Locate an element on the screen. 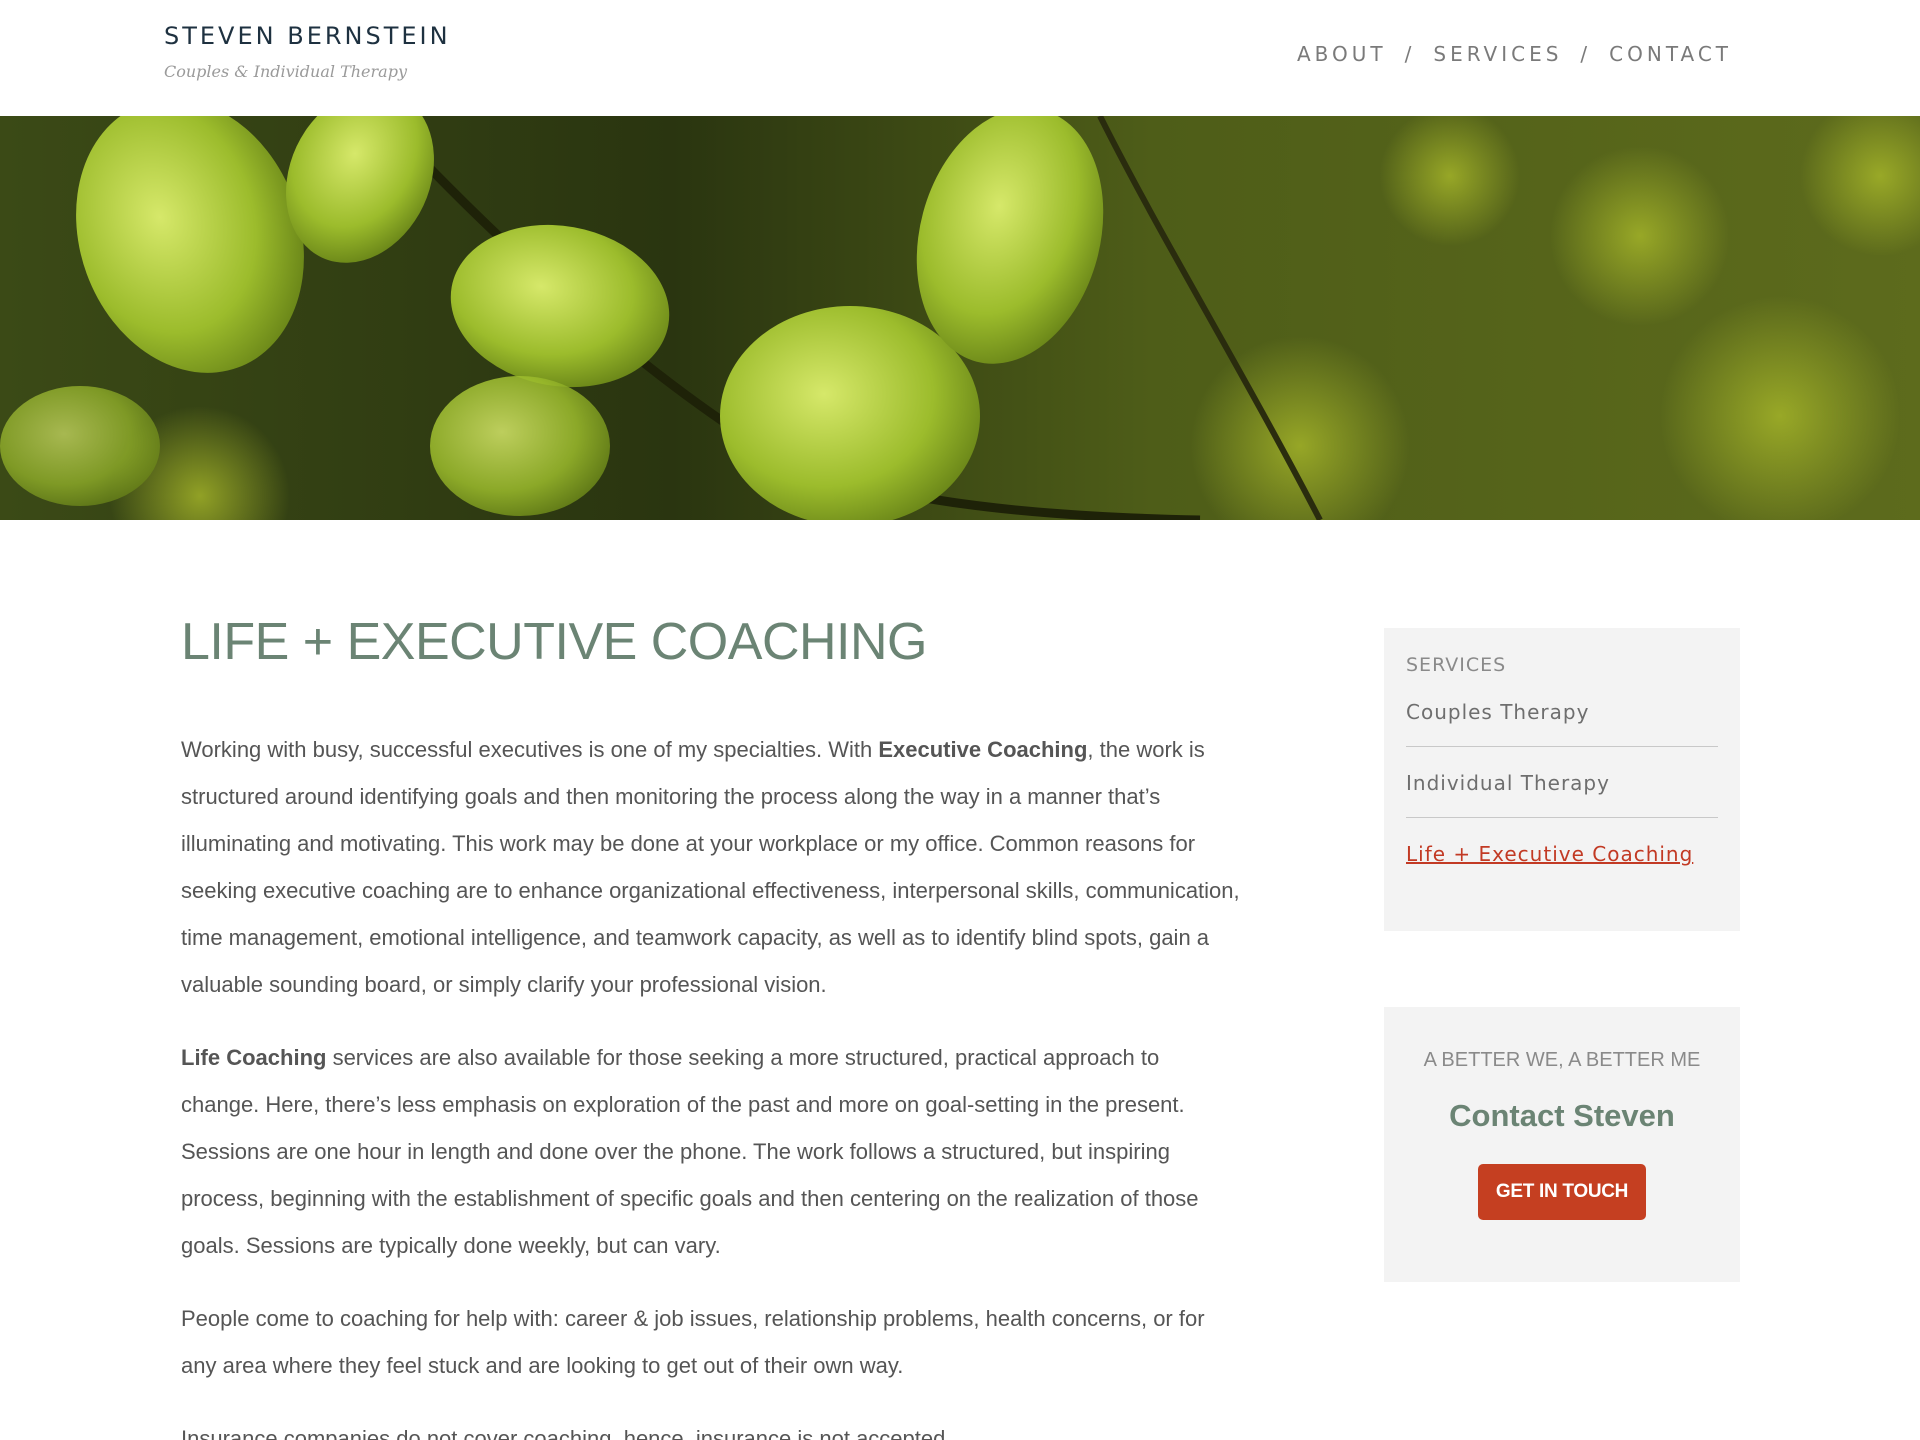 Image resolution: width=1920 pixels, height=1440 pixels. brand-tagline: Couples & Individual Therapy is located at coordinates (285, 71).